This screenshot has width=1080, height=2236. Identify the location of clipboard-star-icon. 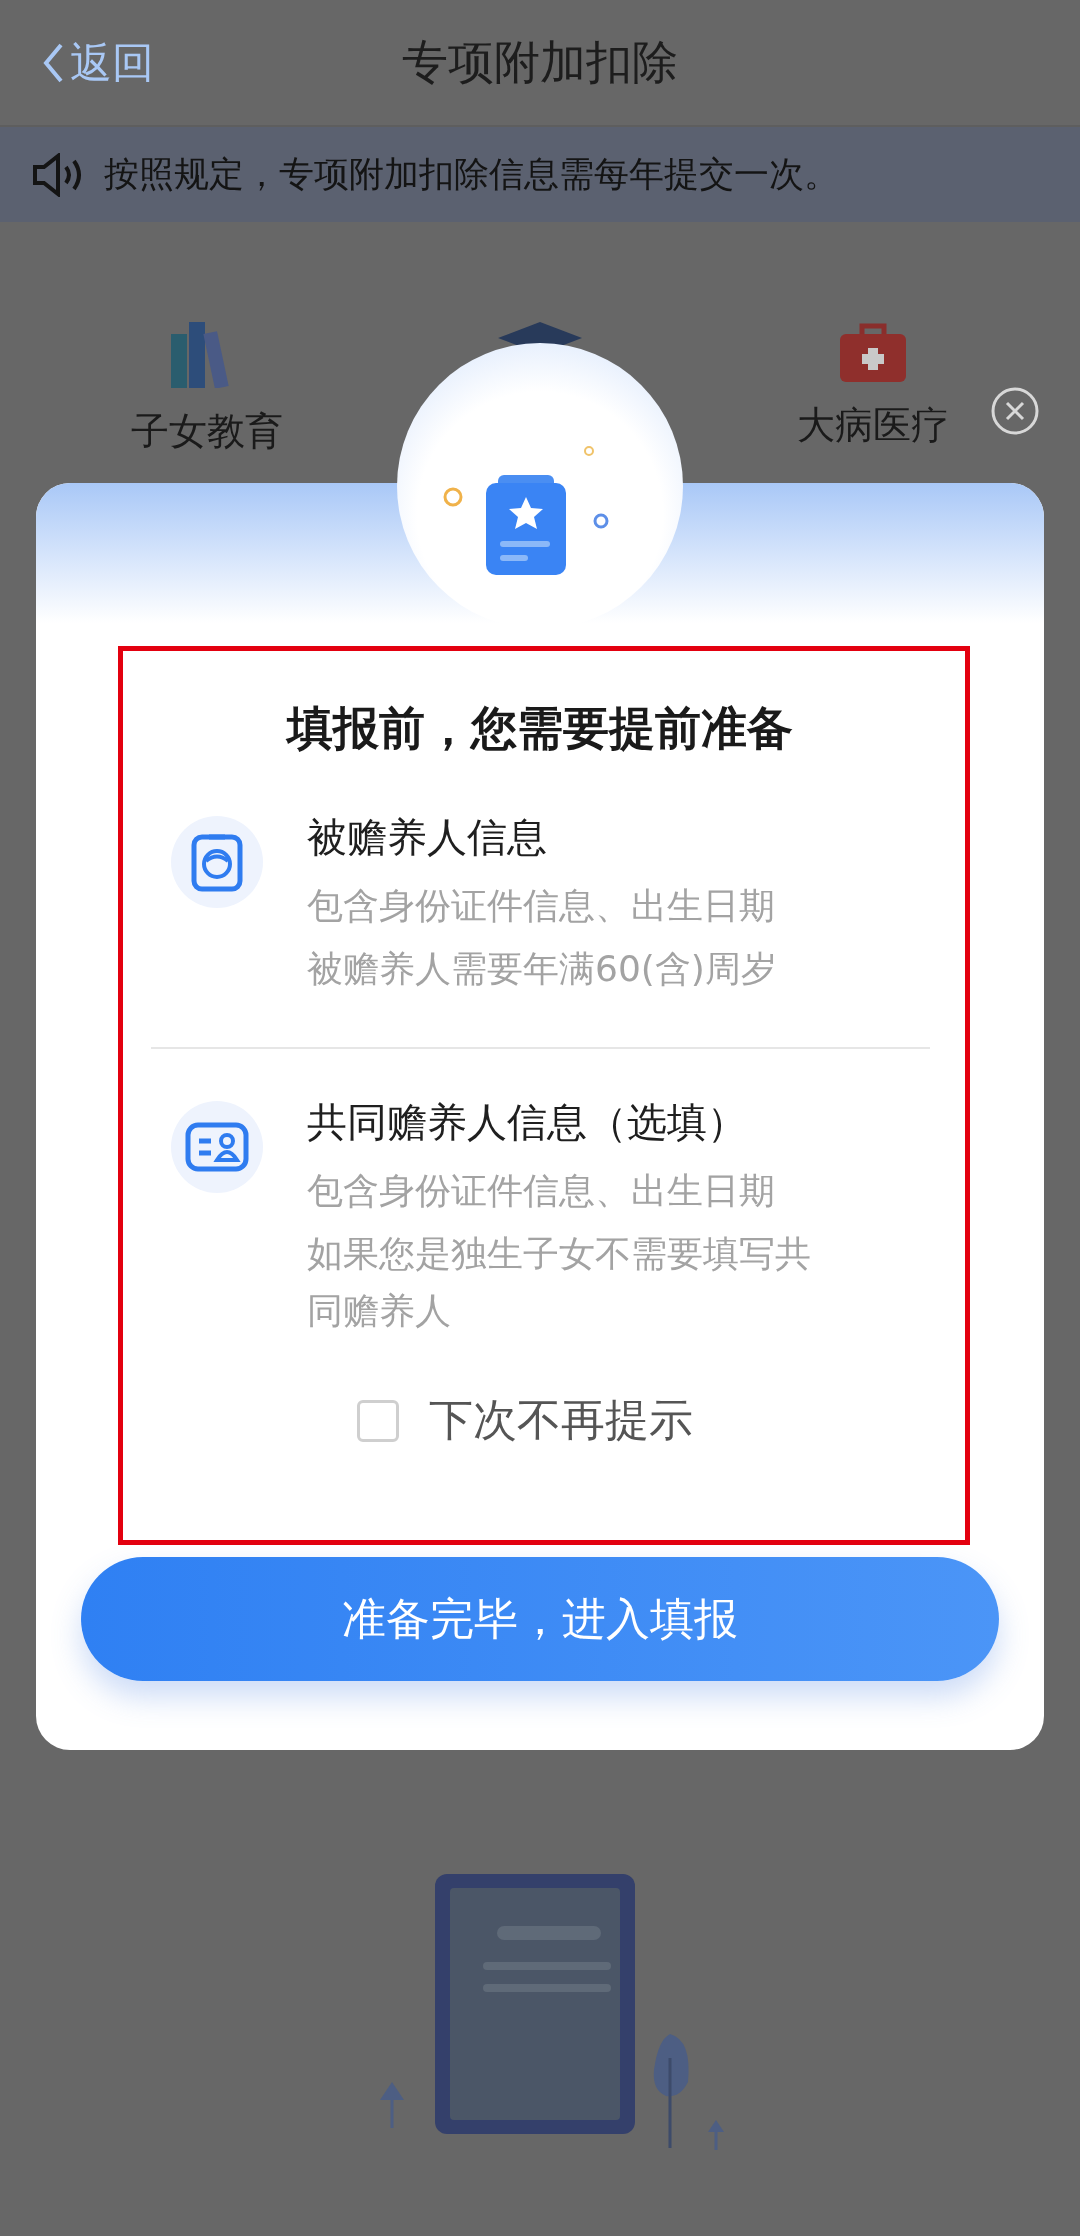
(526, 525).